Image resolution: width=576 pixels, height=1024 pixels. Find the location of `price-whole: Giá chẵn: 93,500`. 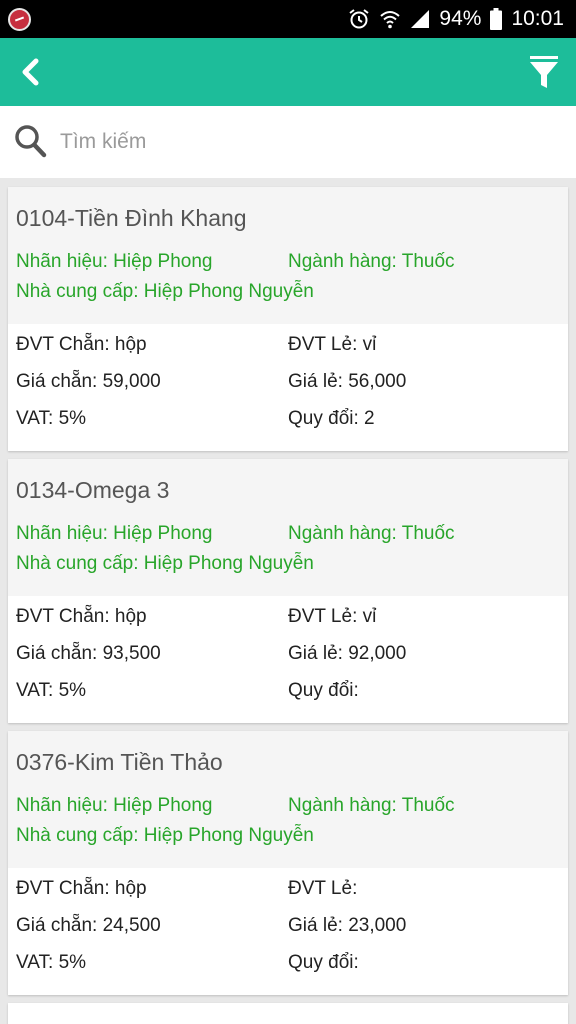

price-whole: Giá chẵn: 93,500 is located at coordinates (88, 653).